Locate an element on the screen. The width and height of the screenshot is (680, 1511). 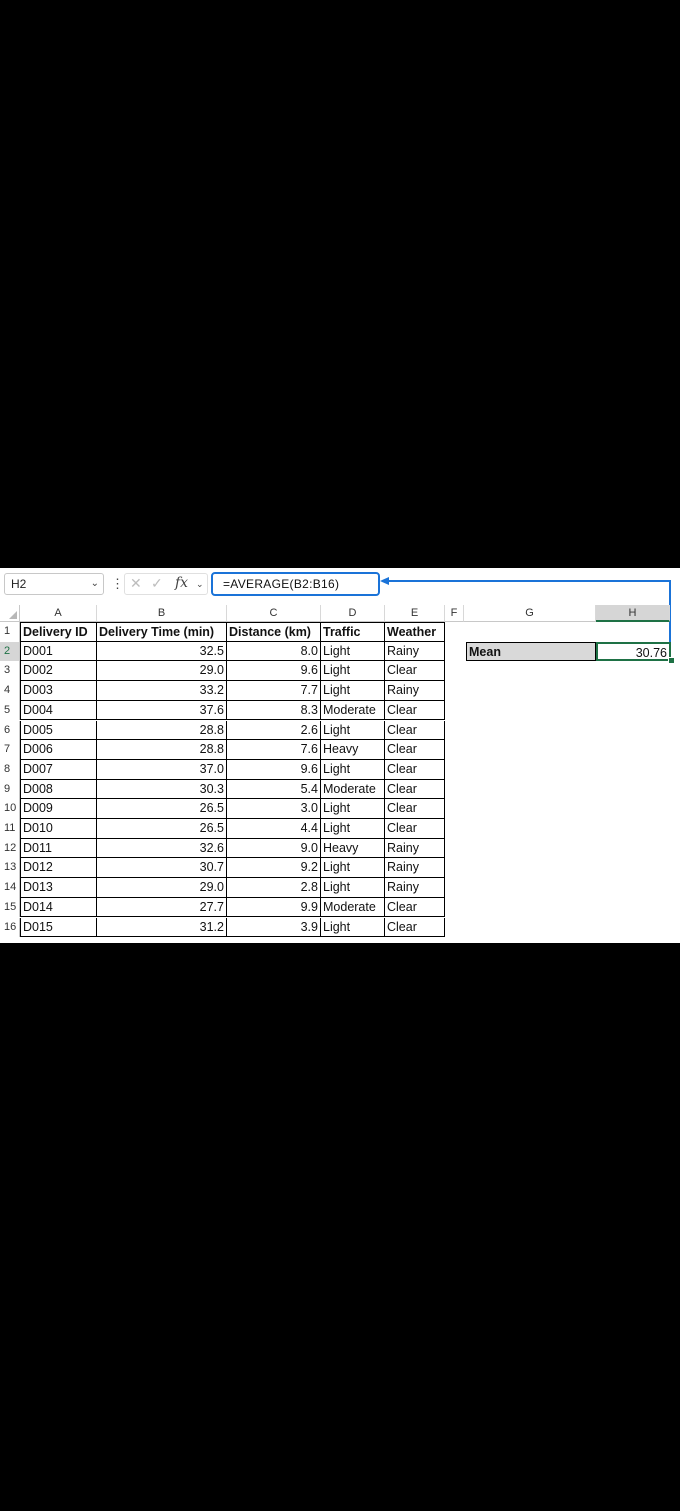
row-header-15: 15 is located at coordinates (10, 907).